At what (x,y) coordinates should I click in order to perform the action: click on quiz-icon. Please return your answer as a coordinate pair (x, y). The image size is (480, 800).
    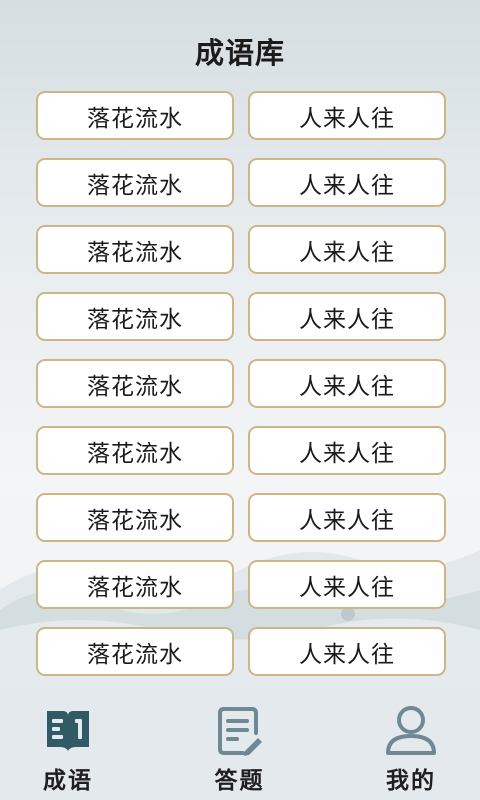
    Looking at the image, I should click on (239, 731).